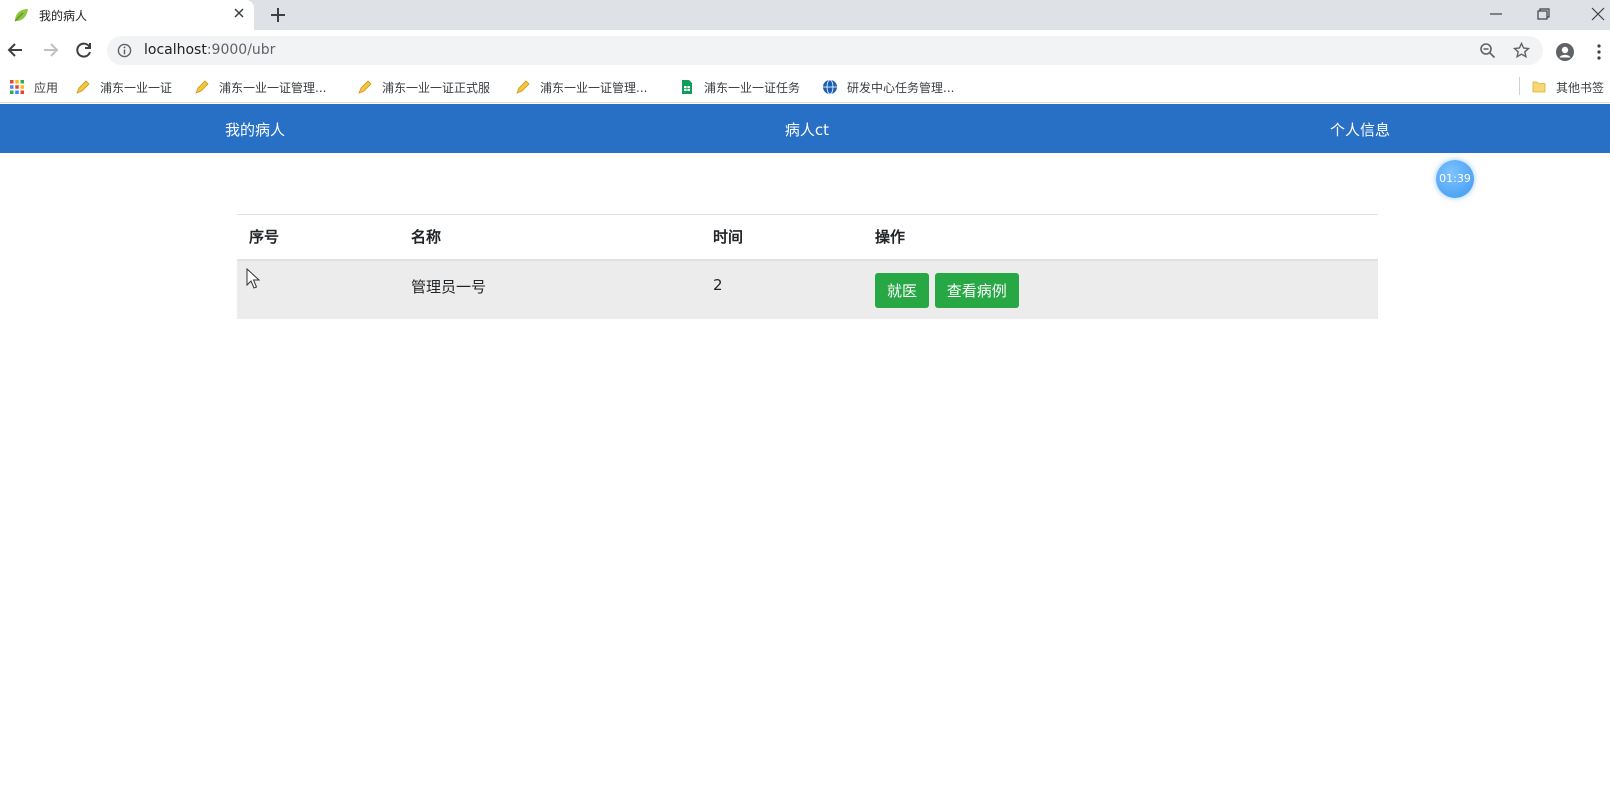 This screenshot has height=801, width=1610. What do you see at coordinates (50, 50) in the screenshot?
I see `forward-icon` at bounding box center [50, 50].